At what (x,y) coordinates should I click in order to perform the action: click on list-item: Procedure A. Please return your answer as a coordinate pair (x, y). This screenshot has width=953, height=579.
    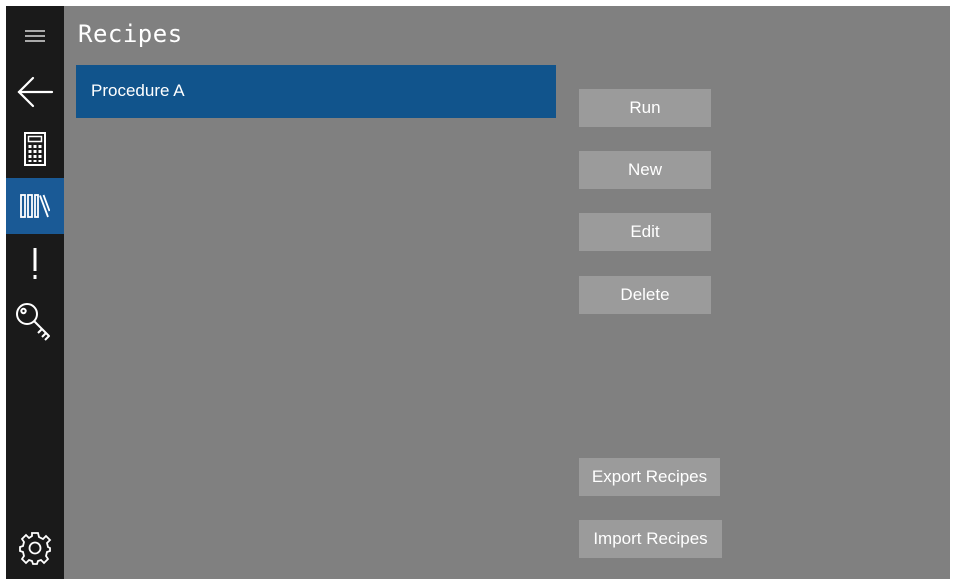
    Looking at the image, I should click on (316, 91).